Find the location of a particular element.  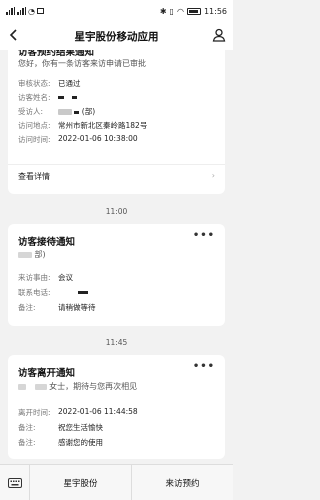

timestamp-divider: 11:00 is located at coordinates (116, 211).